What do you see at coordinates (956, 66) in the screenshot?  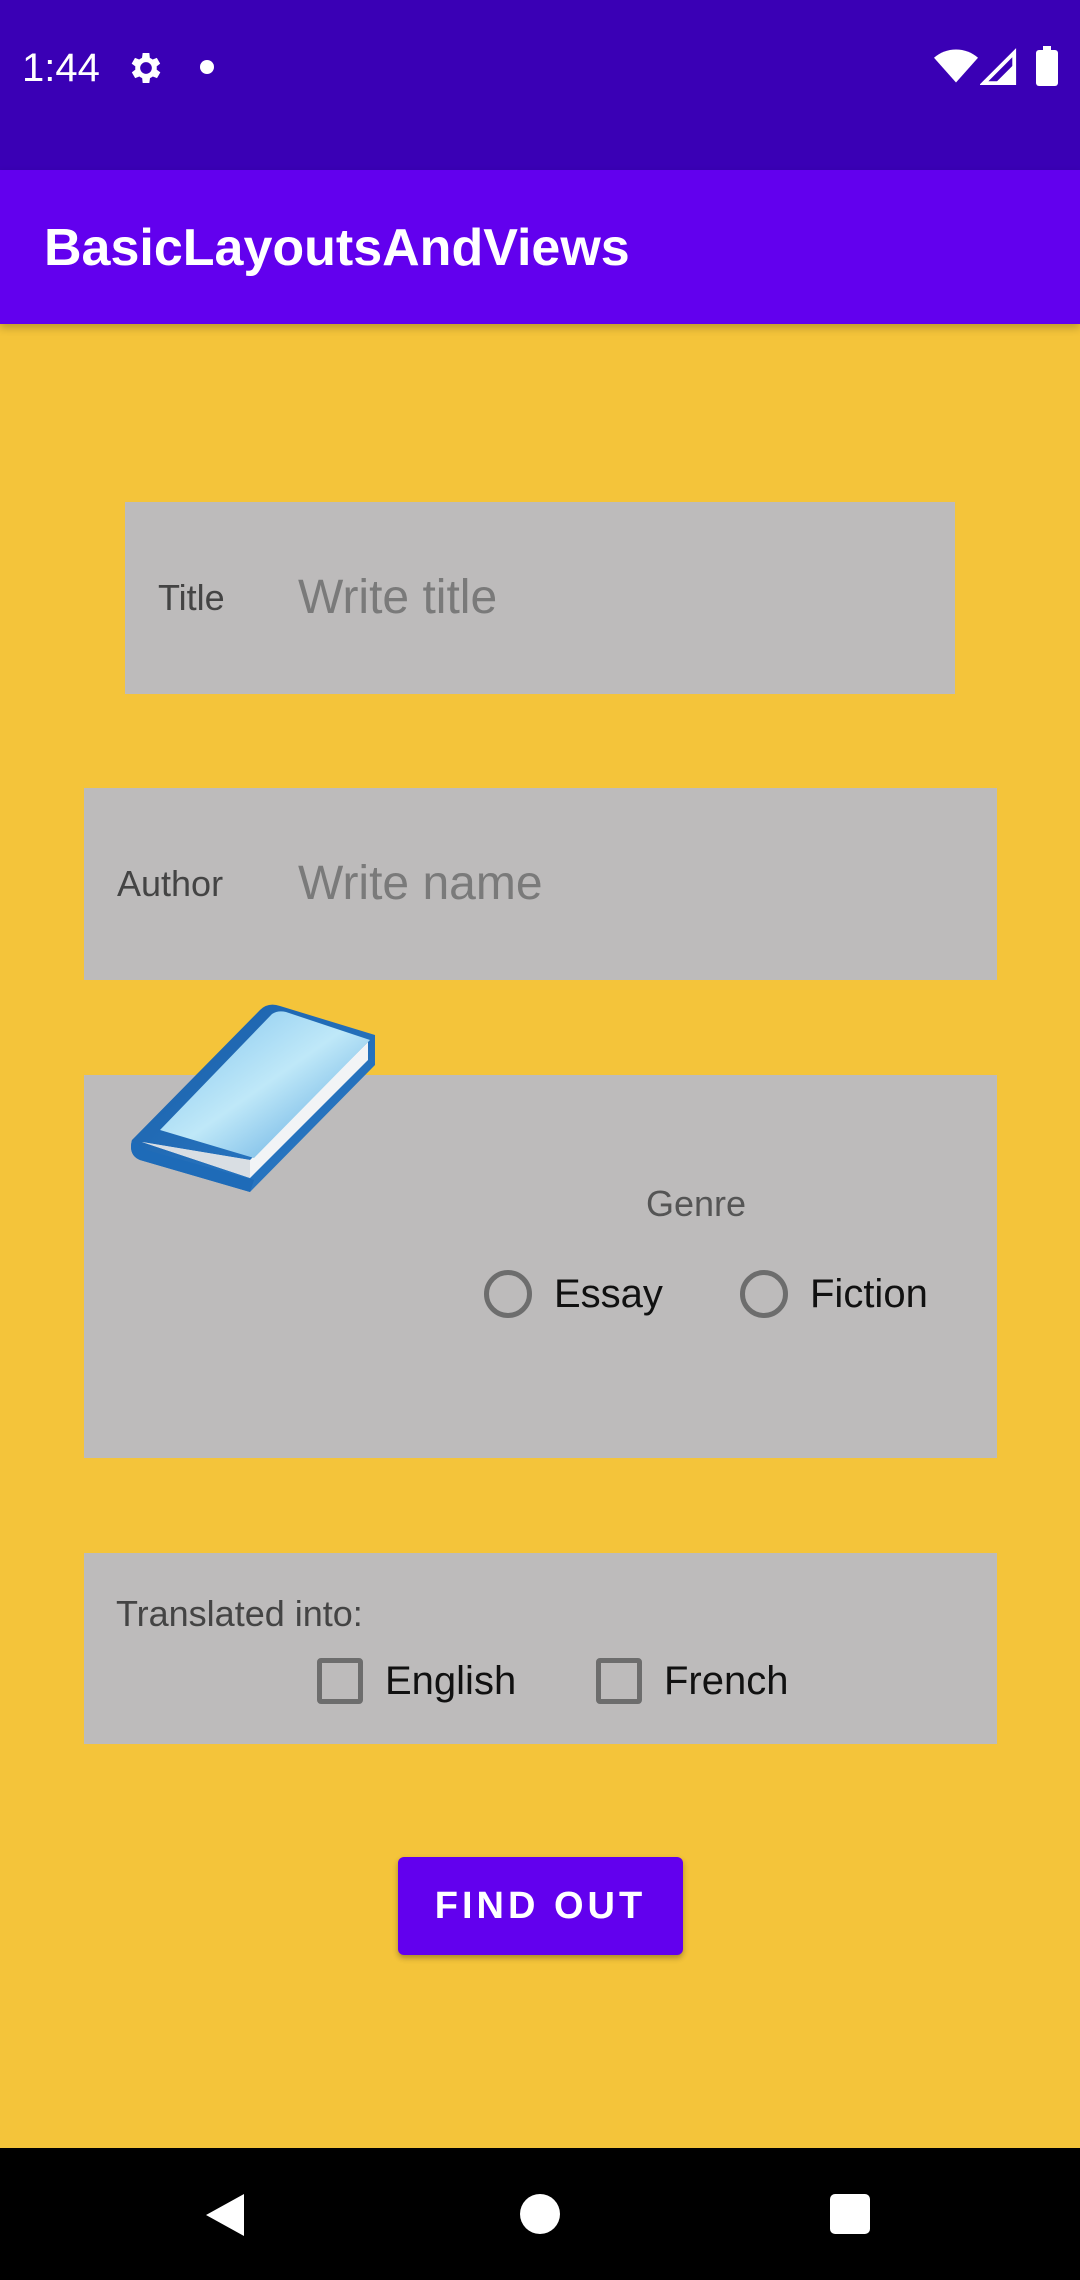 I see `wifi-icon` at bounding box center [956, 66].